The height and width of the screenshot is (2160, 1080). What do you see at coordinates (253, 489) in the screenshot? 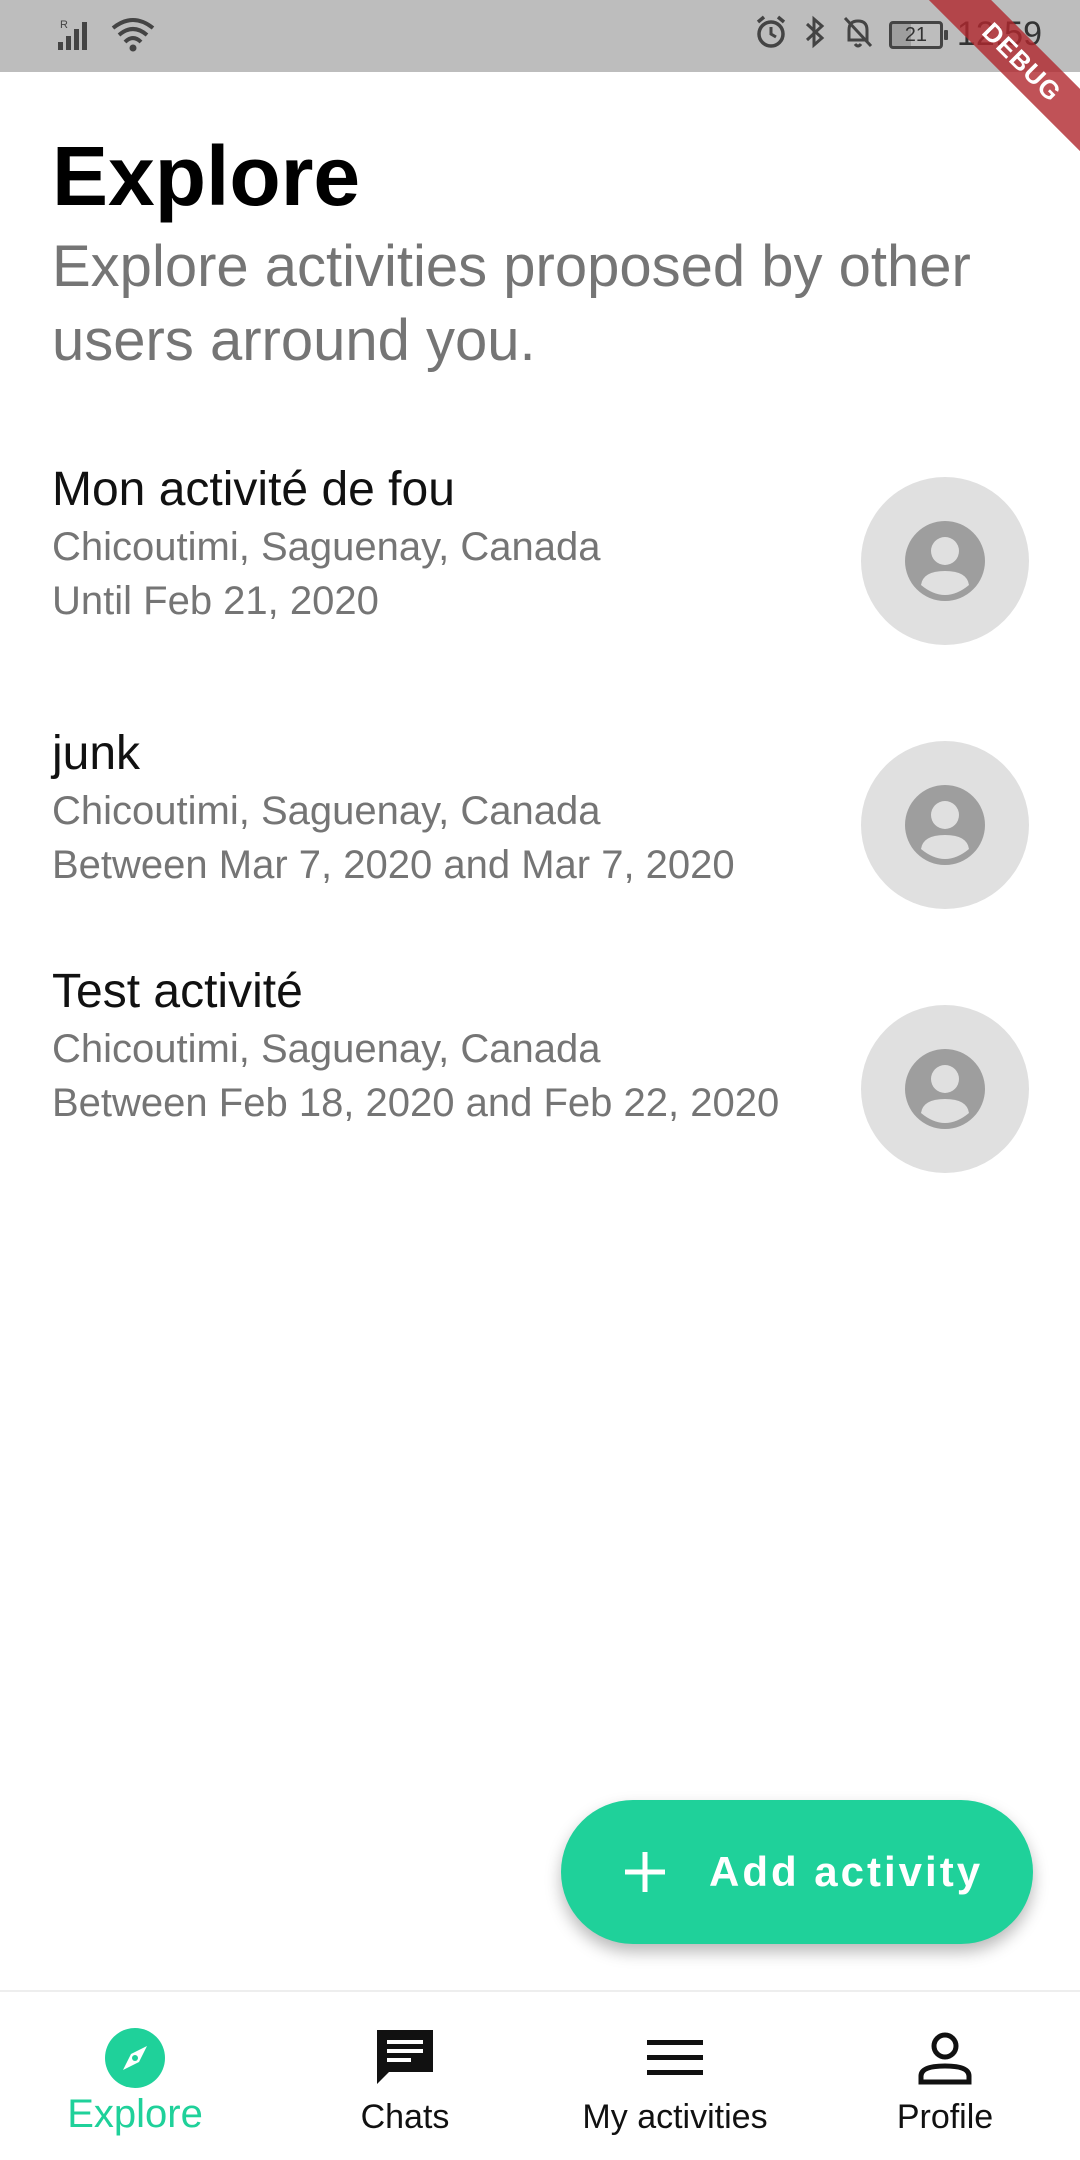
I see `activity-title: Mon activité de fou` at bounding box center [253, 489].